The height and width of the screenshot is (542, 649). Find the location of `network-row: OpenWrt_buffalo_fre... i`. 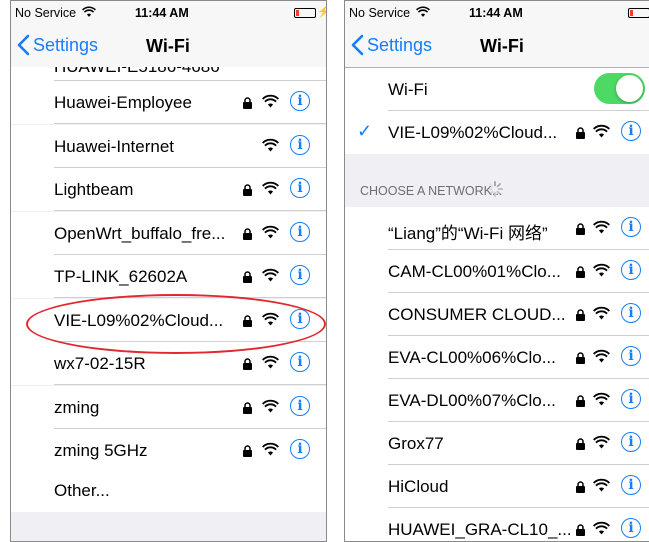

network-row: OpenWrt_buffalo_fre... i is located at coordinates (168, 233).